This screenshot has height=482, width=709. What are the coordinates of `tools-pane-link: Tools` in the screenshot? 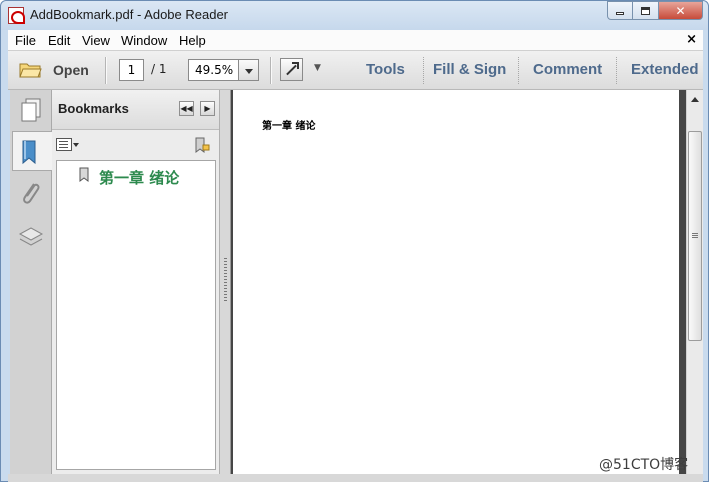 It's located at (385, 69).